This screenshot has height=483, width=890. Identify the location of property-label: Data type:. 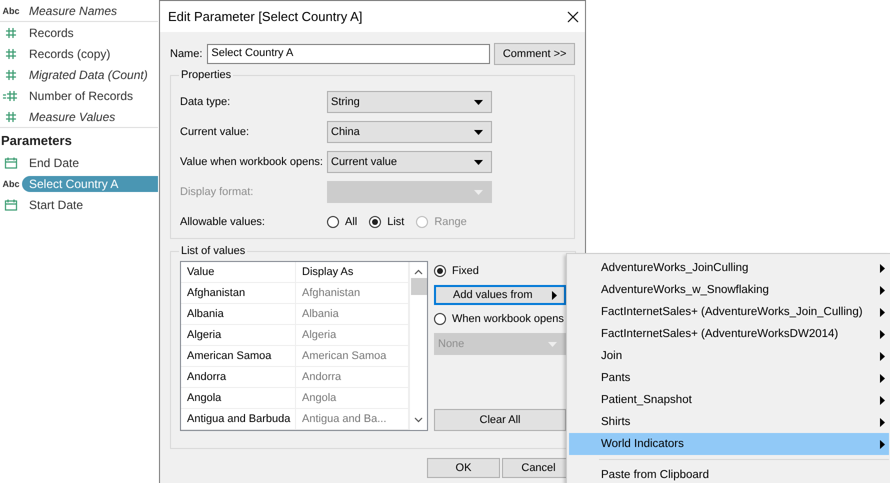
(206, 102).